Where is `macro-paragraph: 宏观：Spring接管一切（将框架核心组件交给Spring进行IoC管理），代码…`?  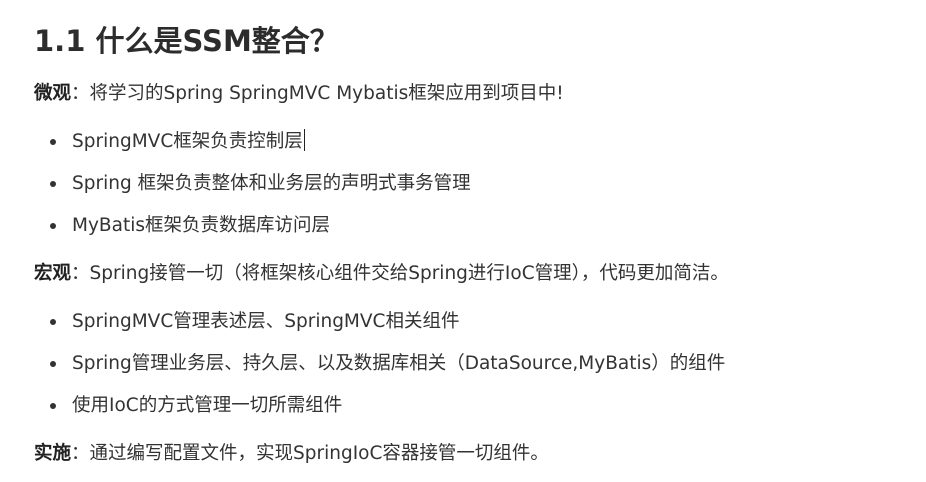 macro-paragraph: 宏观：Spring接管一切（将框架核心组件交给Spring进行IoC管理），代码… is located at coordinates (381, 274).